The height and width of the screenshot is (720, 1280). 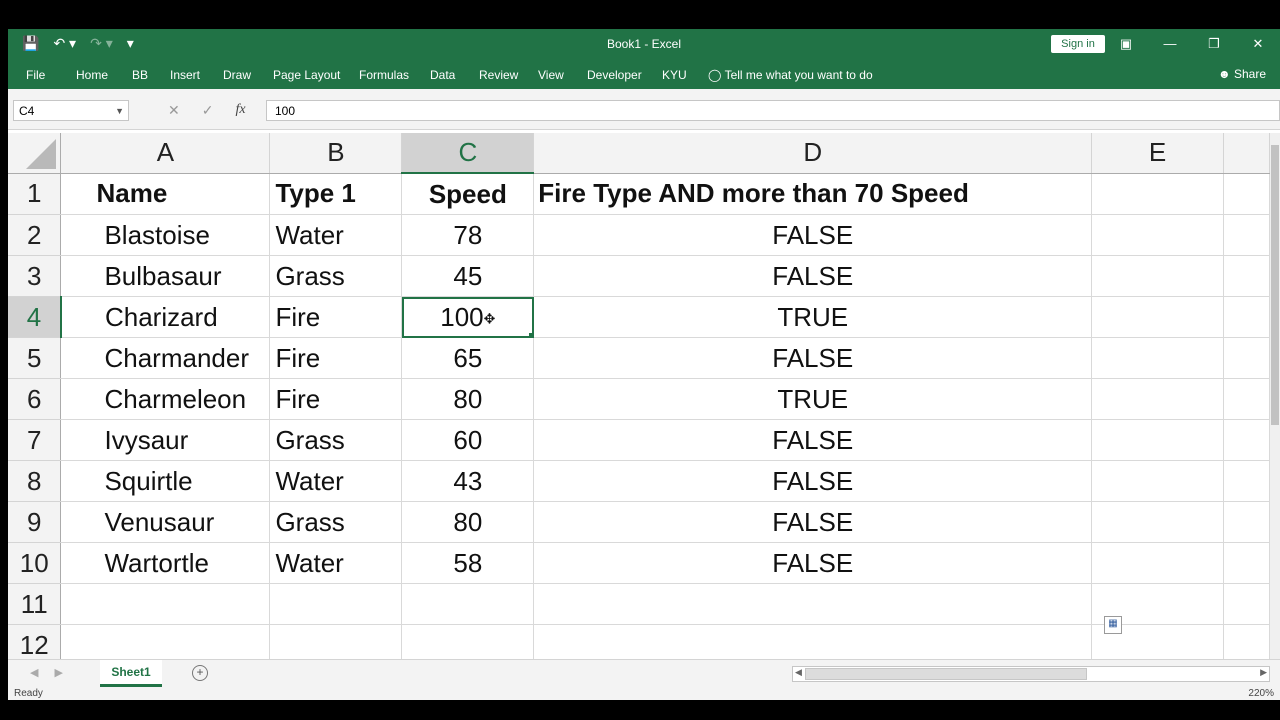 I want to click on restore-icon: ❐, so click(x=1214, y=44).